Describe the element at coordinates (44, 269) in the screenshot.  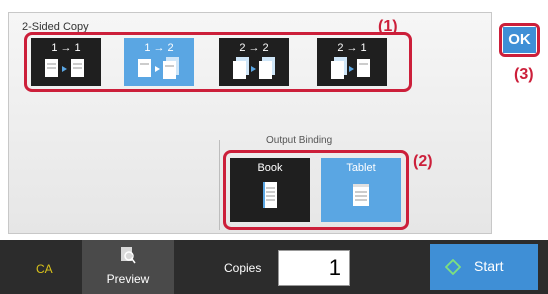
I see `ca-button: CA` at that location.